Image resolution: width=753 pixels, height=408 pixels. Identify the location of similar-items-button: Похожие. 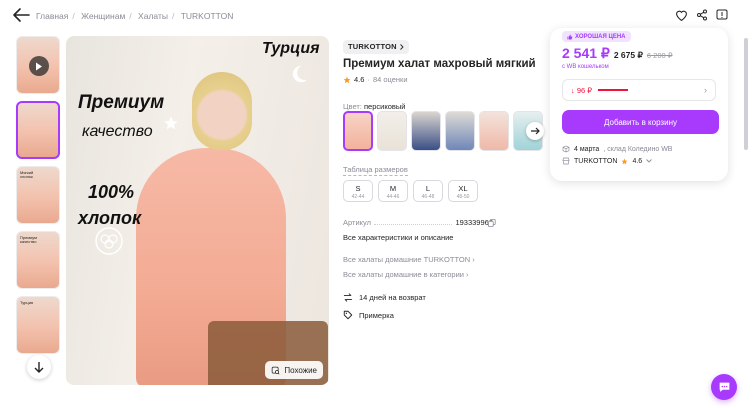
(294, 370).